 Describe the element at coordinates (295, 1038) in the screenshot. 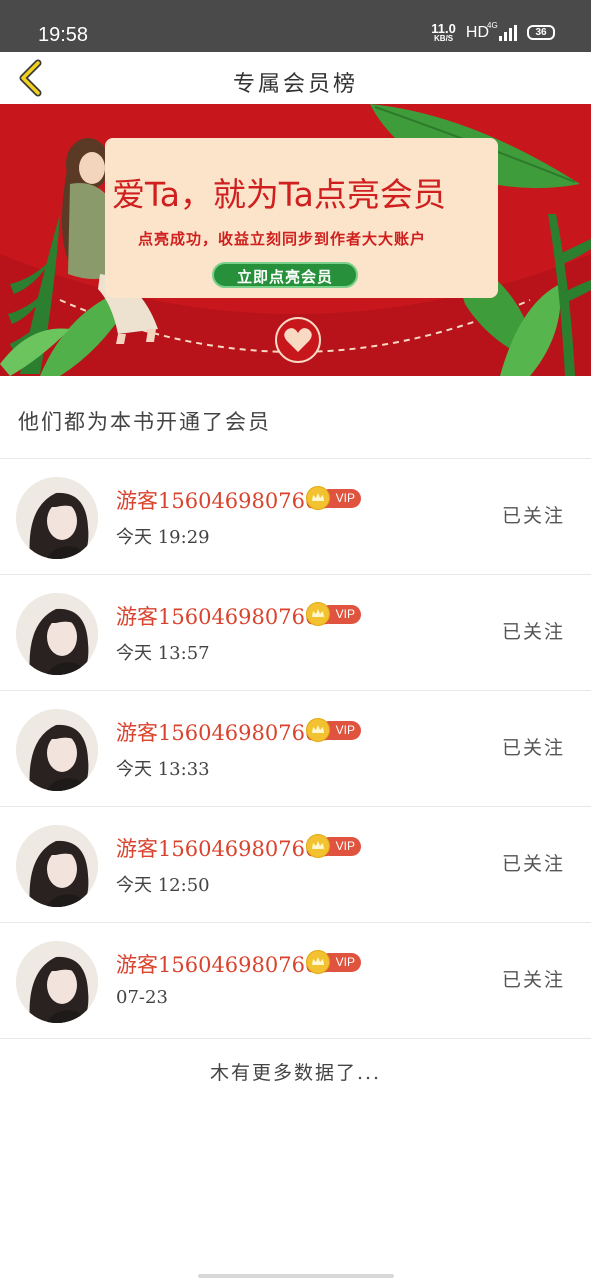

I see `divider` at that location.